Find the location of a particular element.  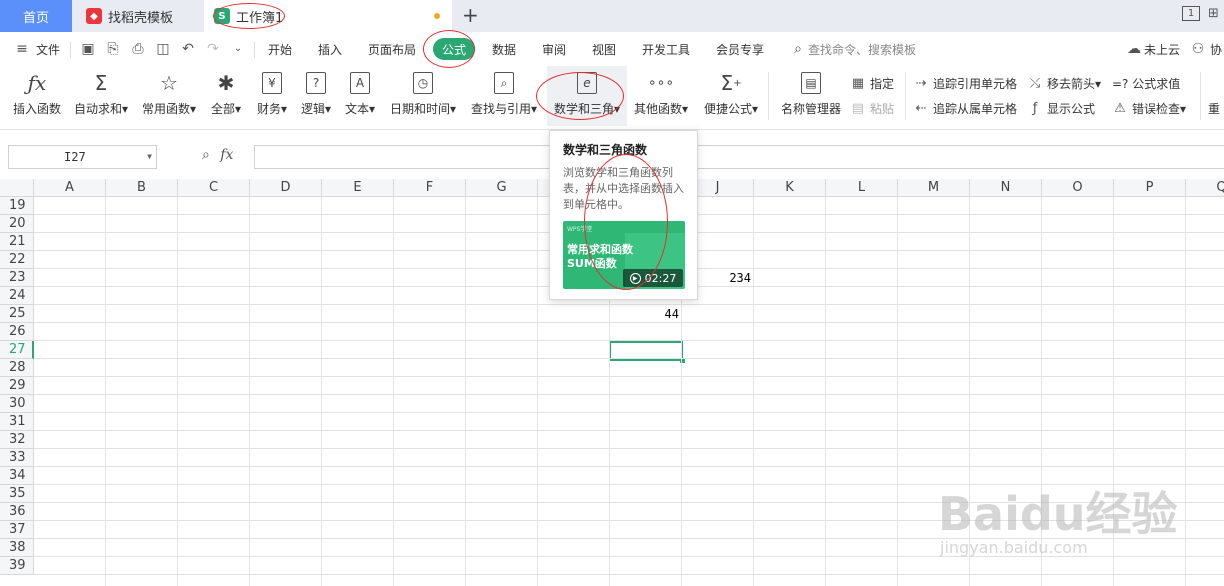

text-label: 文本▾ is located at coordinates (360, 109).